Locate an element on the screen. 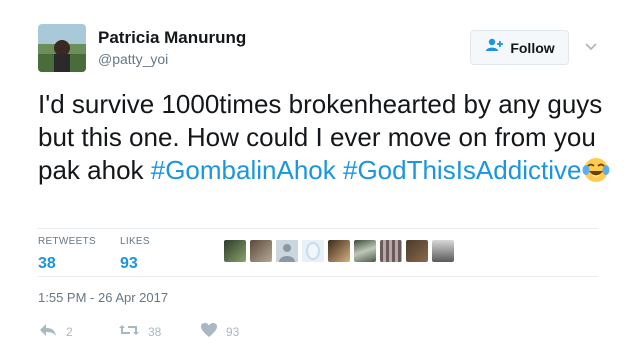 This screenshot has width=634, height=361. retweets-stat: RETWEETS 38 is located at coordinates (67, 254).